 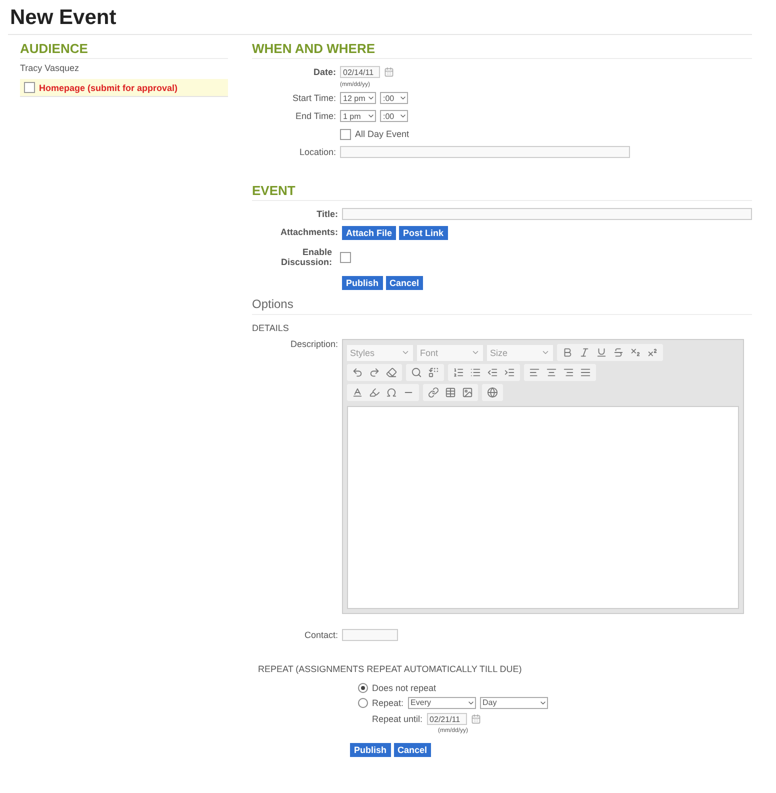 I want to click on hour-select: 12 pm, so click(x=358, y=98).